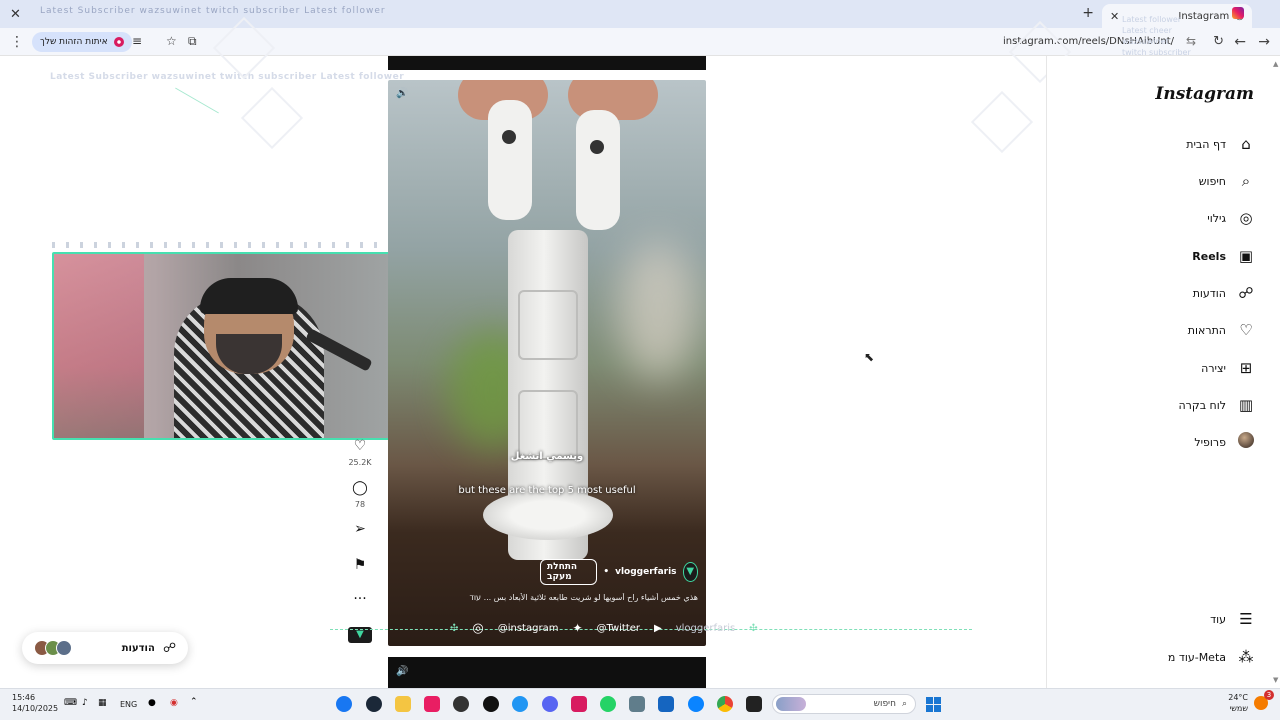  Describe the element at coordinates (1088, 13) in the screenshot. I see `new-tab-icon: +` at that location.